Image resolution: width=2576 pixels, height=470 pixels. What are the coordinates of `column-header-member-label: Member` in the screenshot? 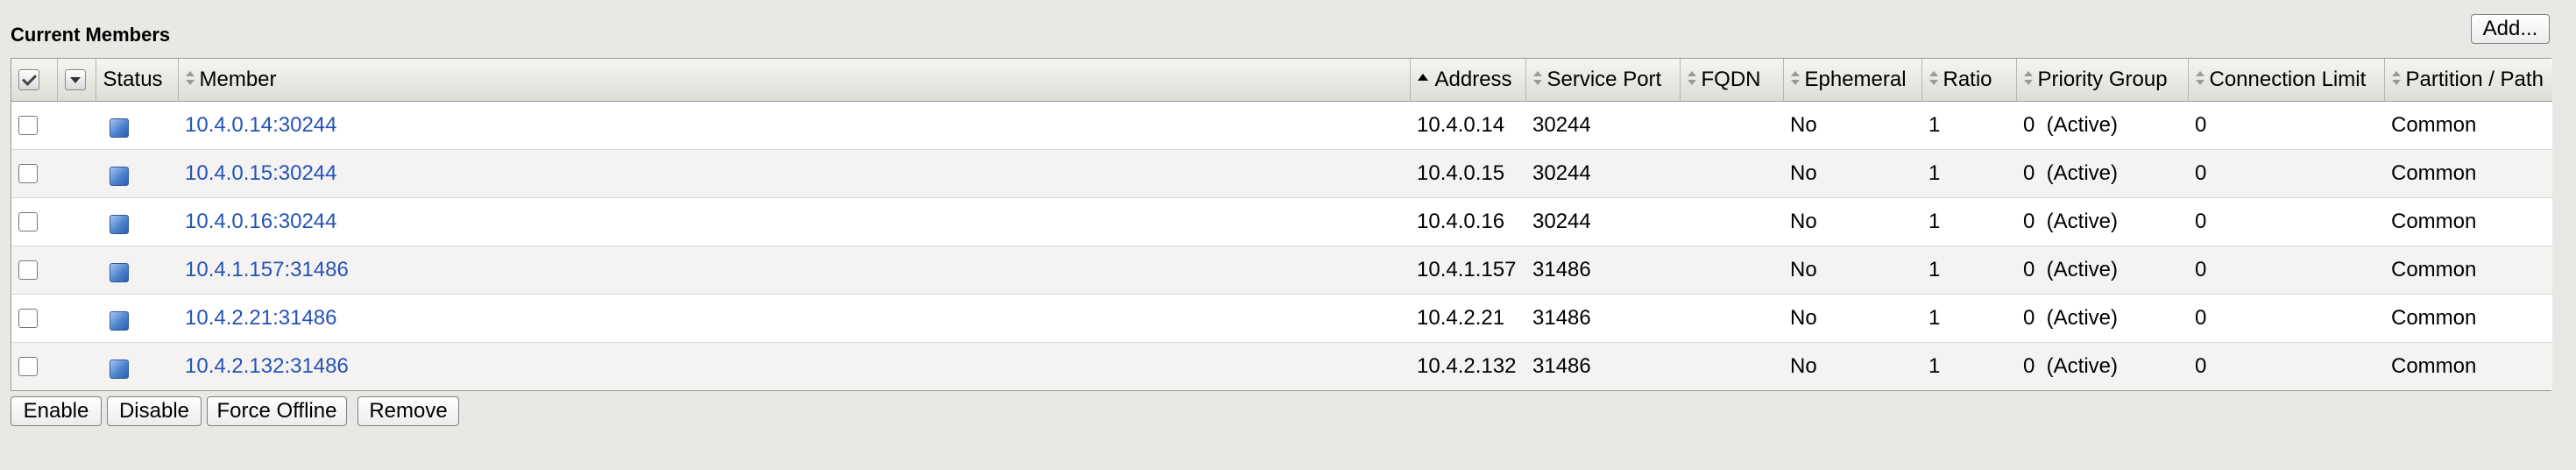 It's located at (238, 79).